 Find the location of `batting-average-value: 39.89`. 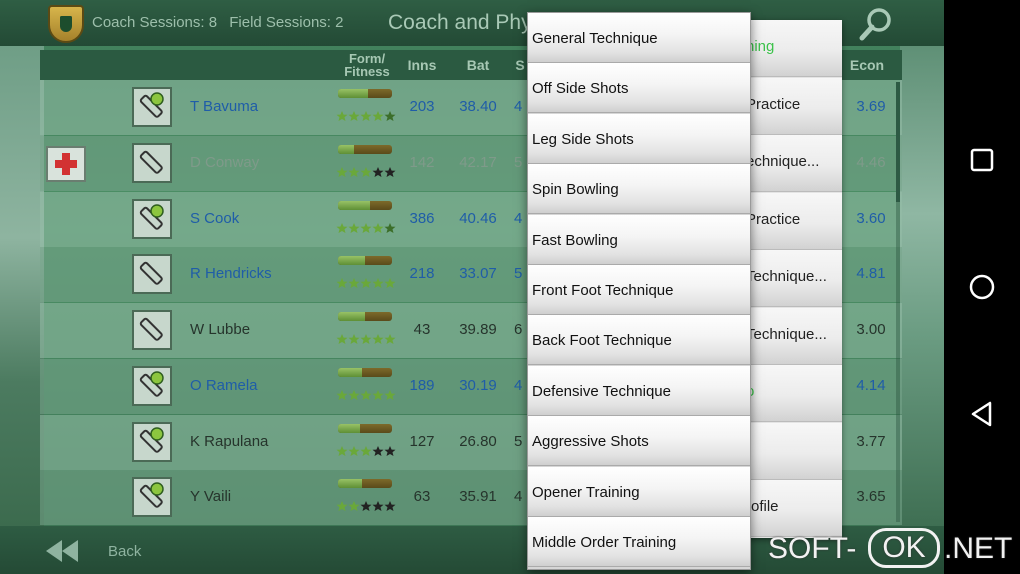

batting-average-value: 39.89 is located at coordinates (478, 329).